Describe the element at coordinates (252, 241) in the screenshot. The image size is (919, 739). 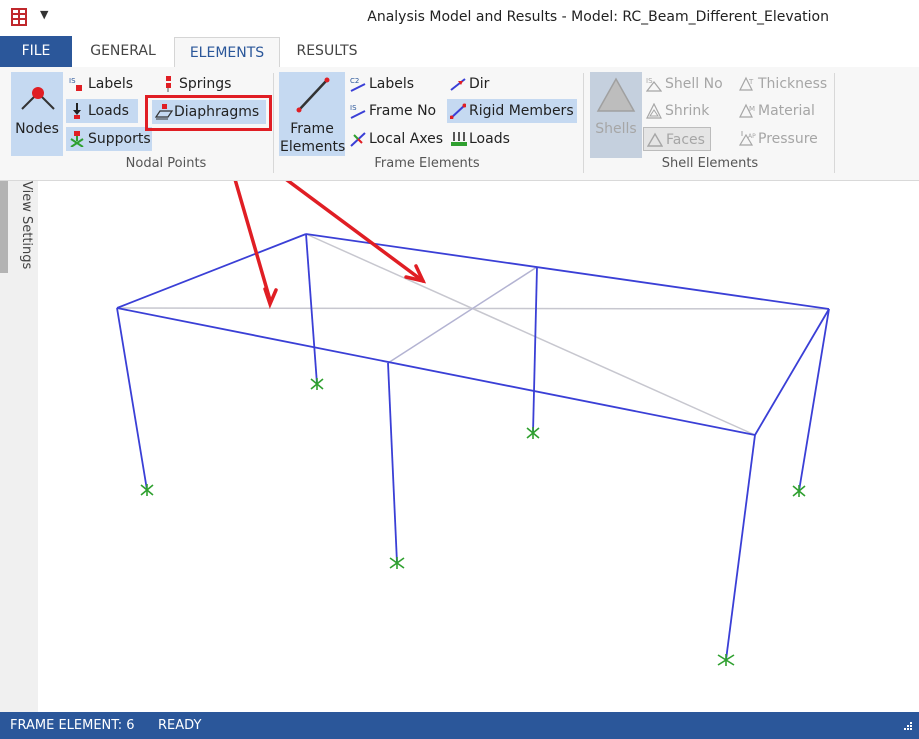
I see `annotation-arrow` at that location.